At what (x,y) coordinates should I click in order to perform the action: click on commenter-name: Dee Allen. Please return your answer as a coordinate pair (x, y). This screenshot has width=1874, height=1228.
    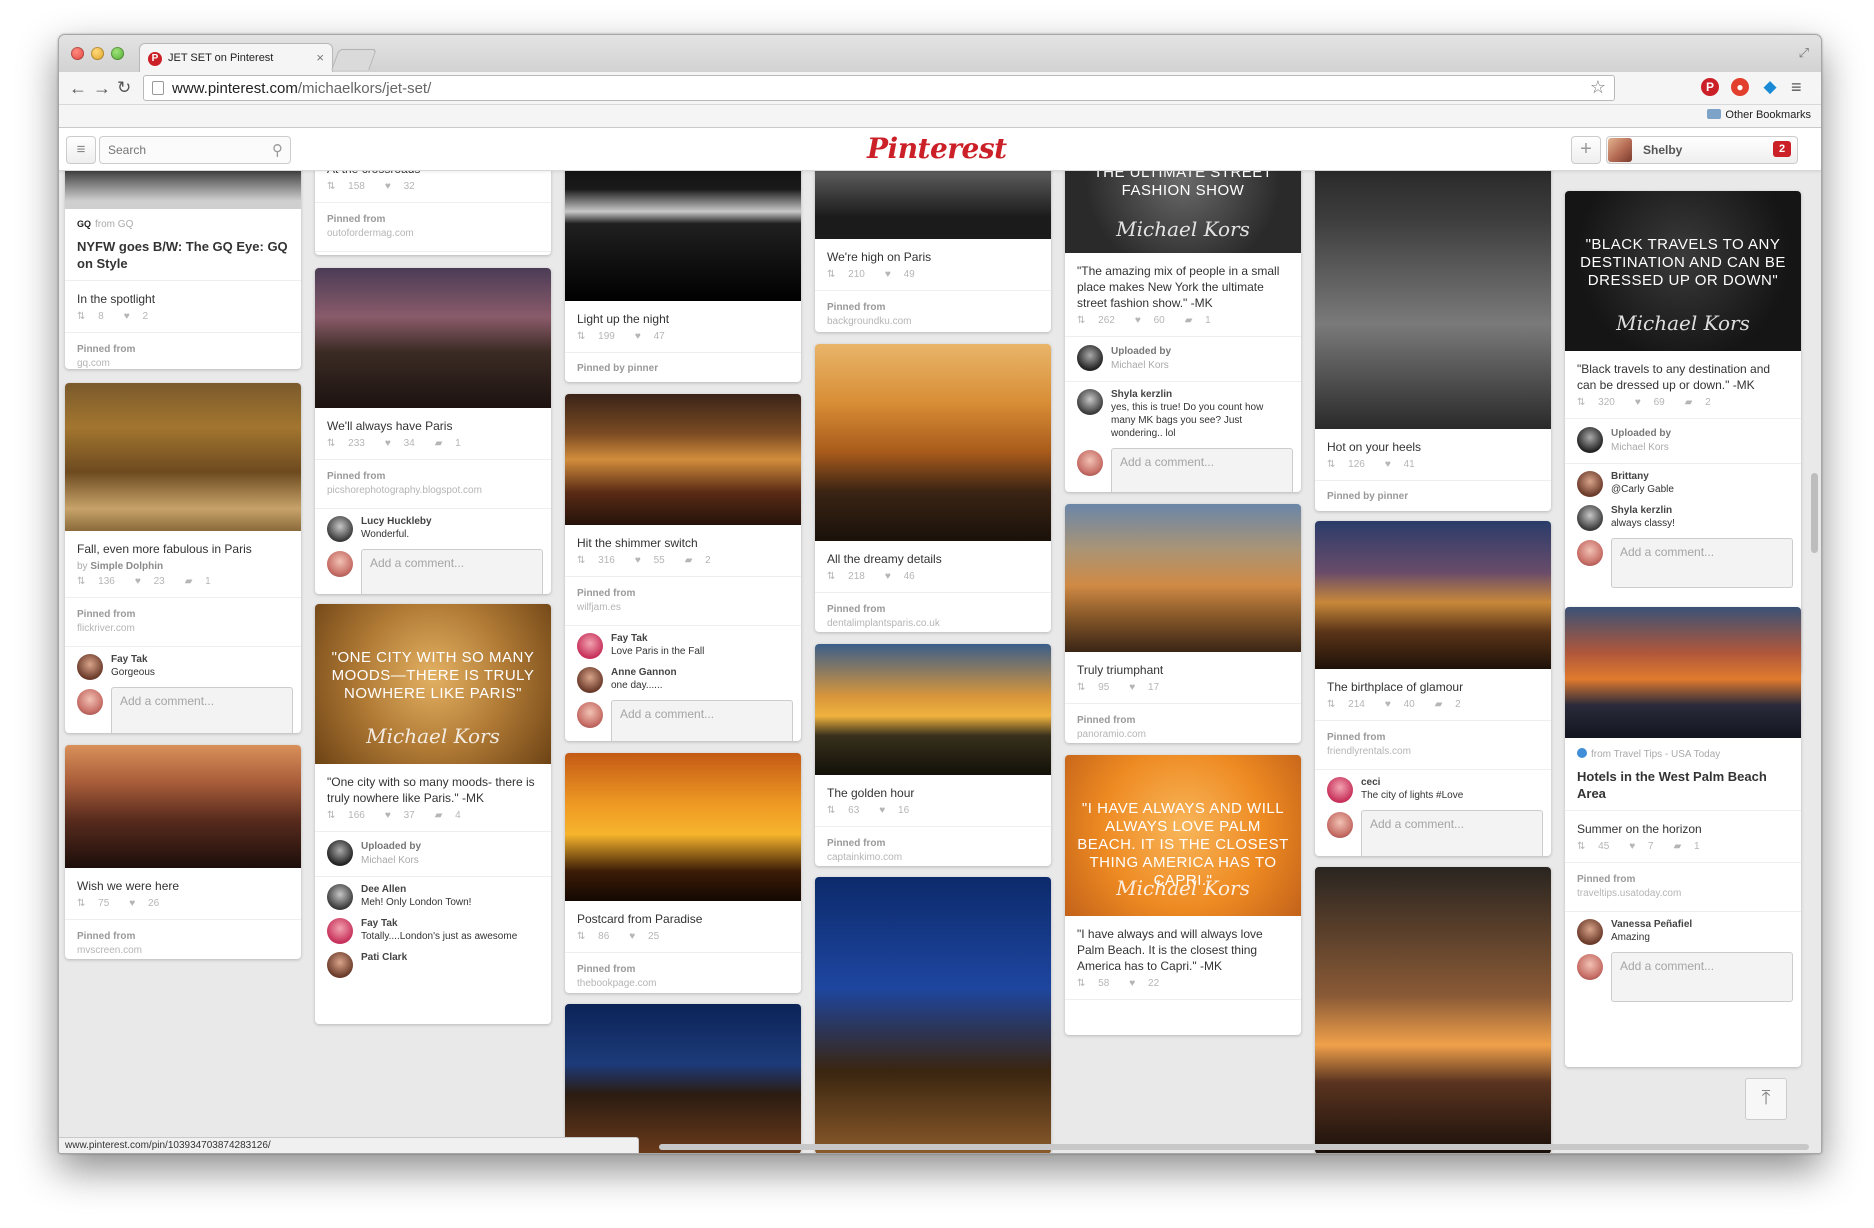
    Looking at the image, I should click on (450, 889).